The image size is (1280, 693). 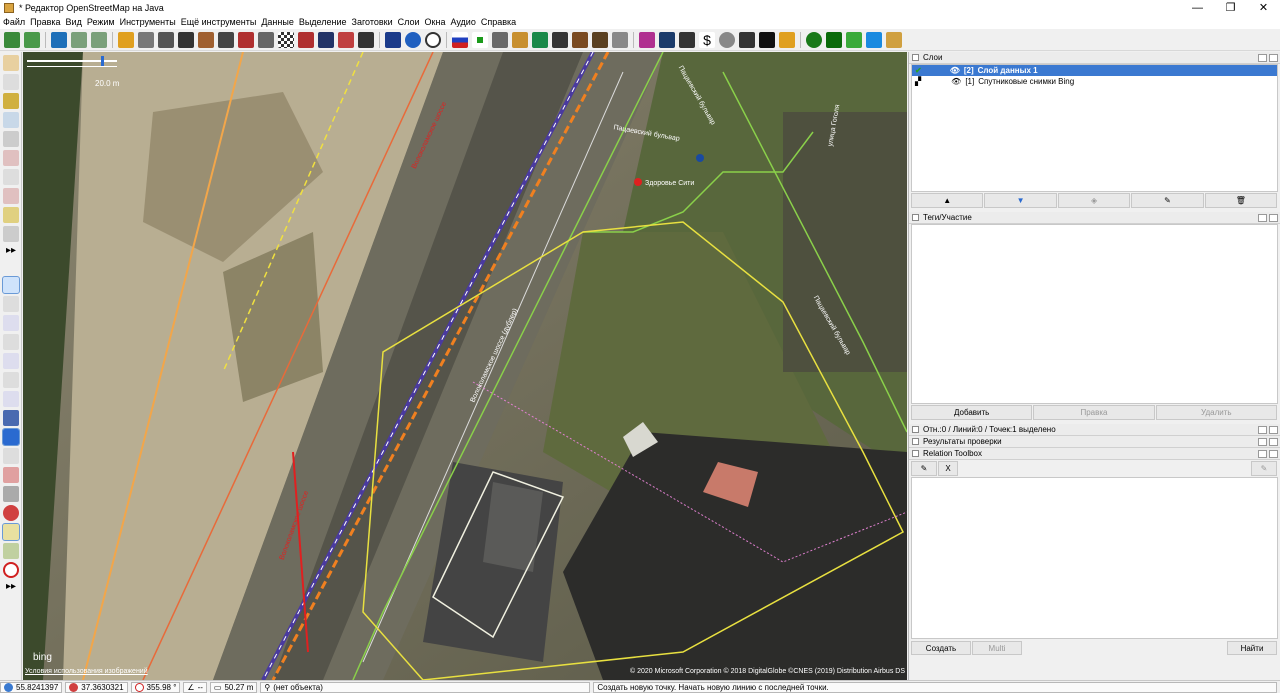 I want to click on person-icon, so click(x=747, y=39).